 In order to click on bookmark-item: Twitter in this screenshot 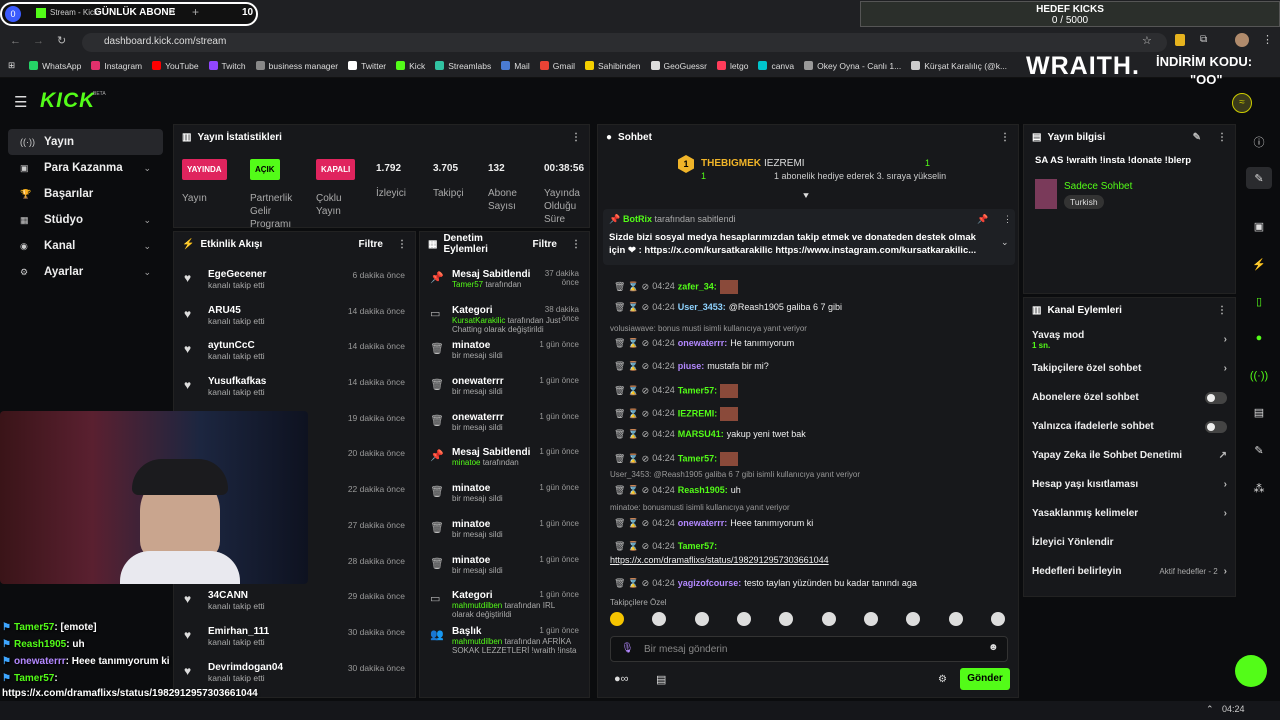, I will do `click(367, 66)`.